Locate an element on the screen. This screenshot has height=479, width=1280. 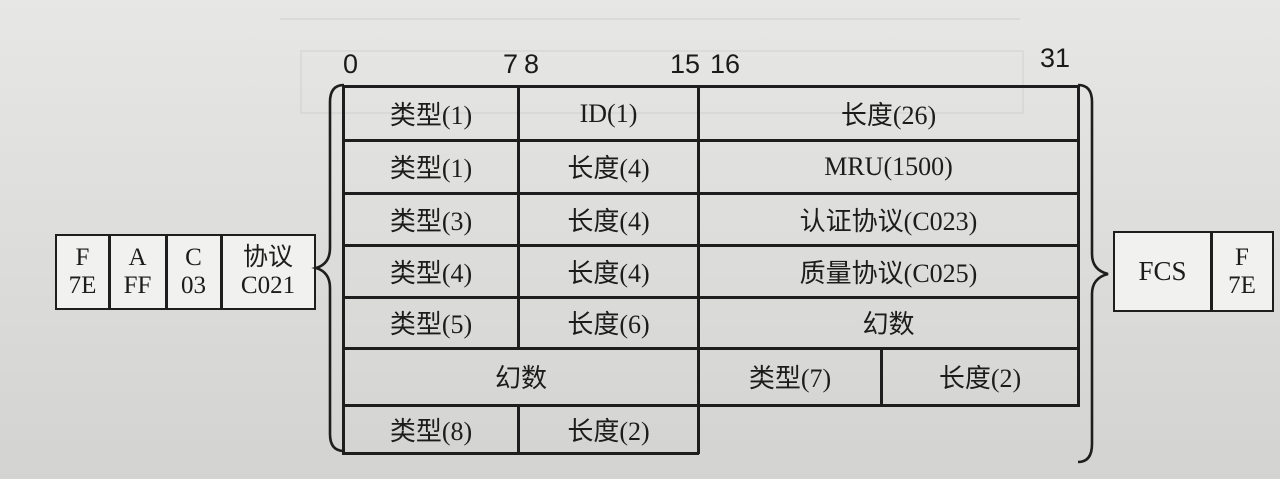
r1-type-cell: 类型(1) is located at coordinates (431, 115).